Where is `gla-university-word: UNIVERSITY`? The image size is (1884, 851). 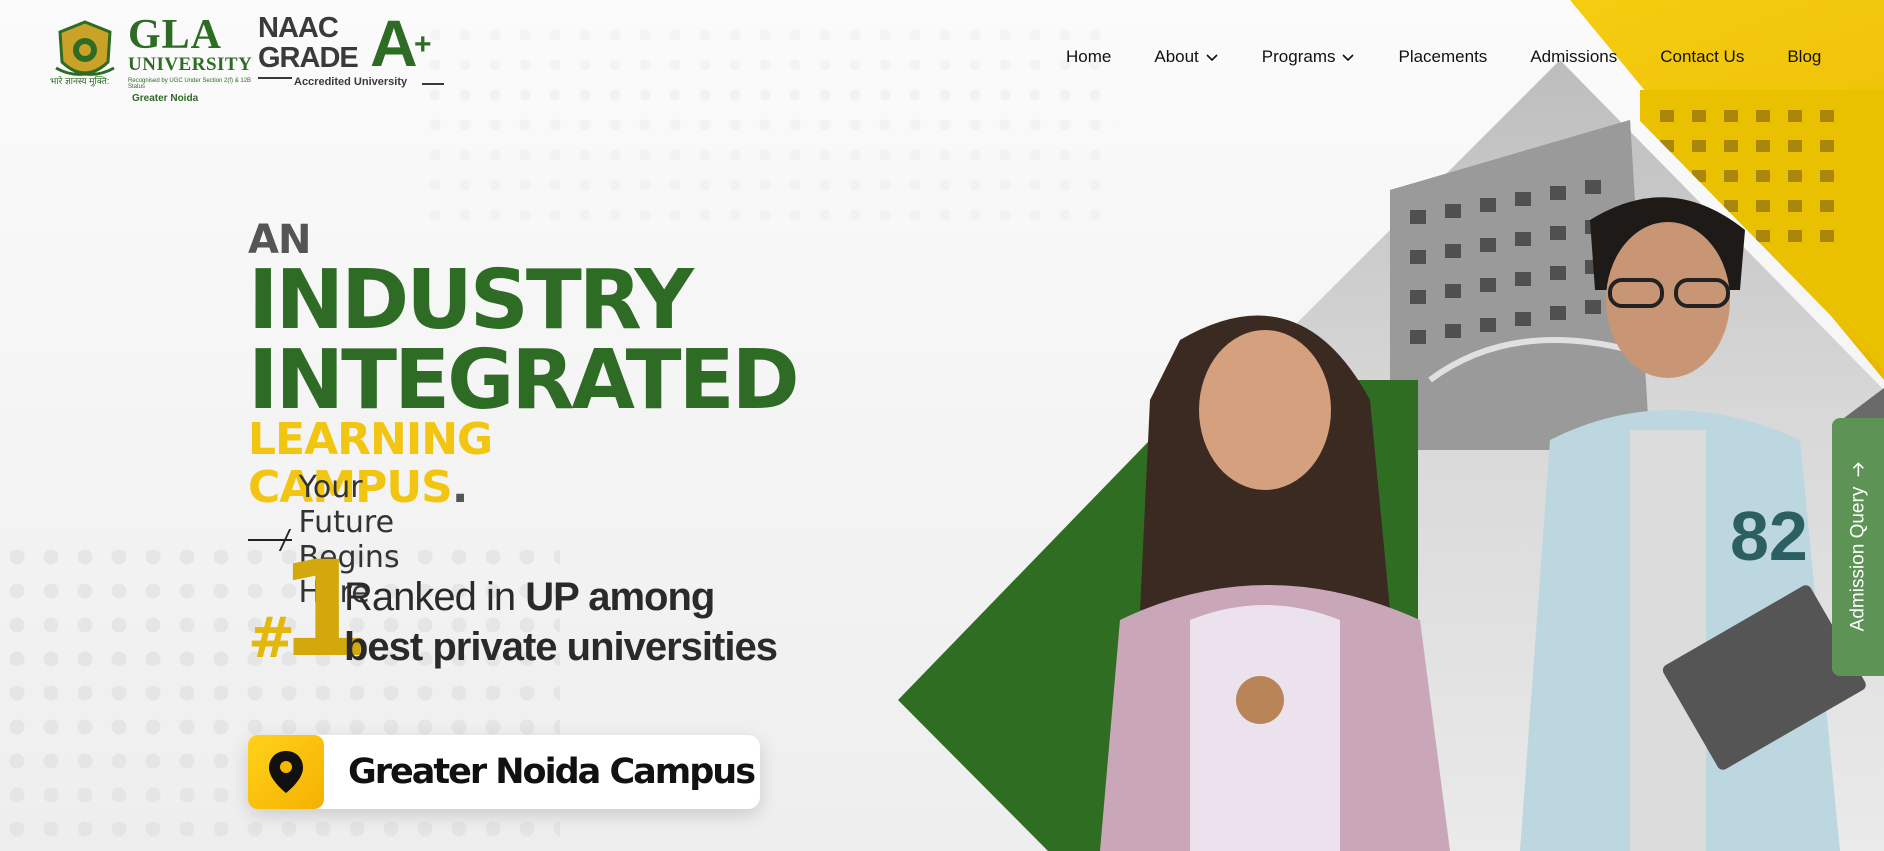 gla-university-word: UNIVERSITY is located at coordinates (190, 64).